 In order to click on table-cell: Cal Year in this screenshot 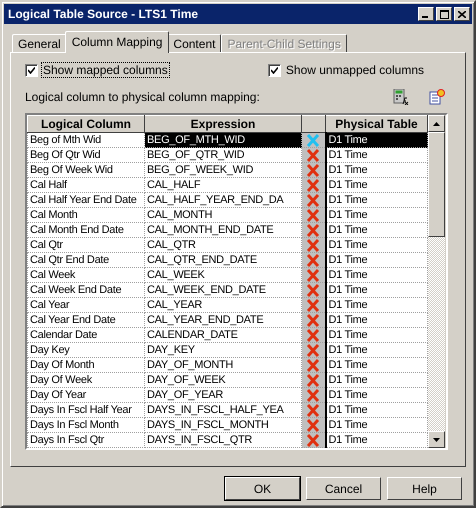, I will do `click(86, 305)`.